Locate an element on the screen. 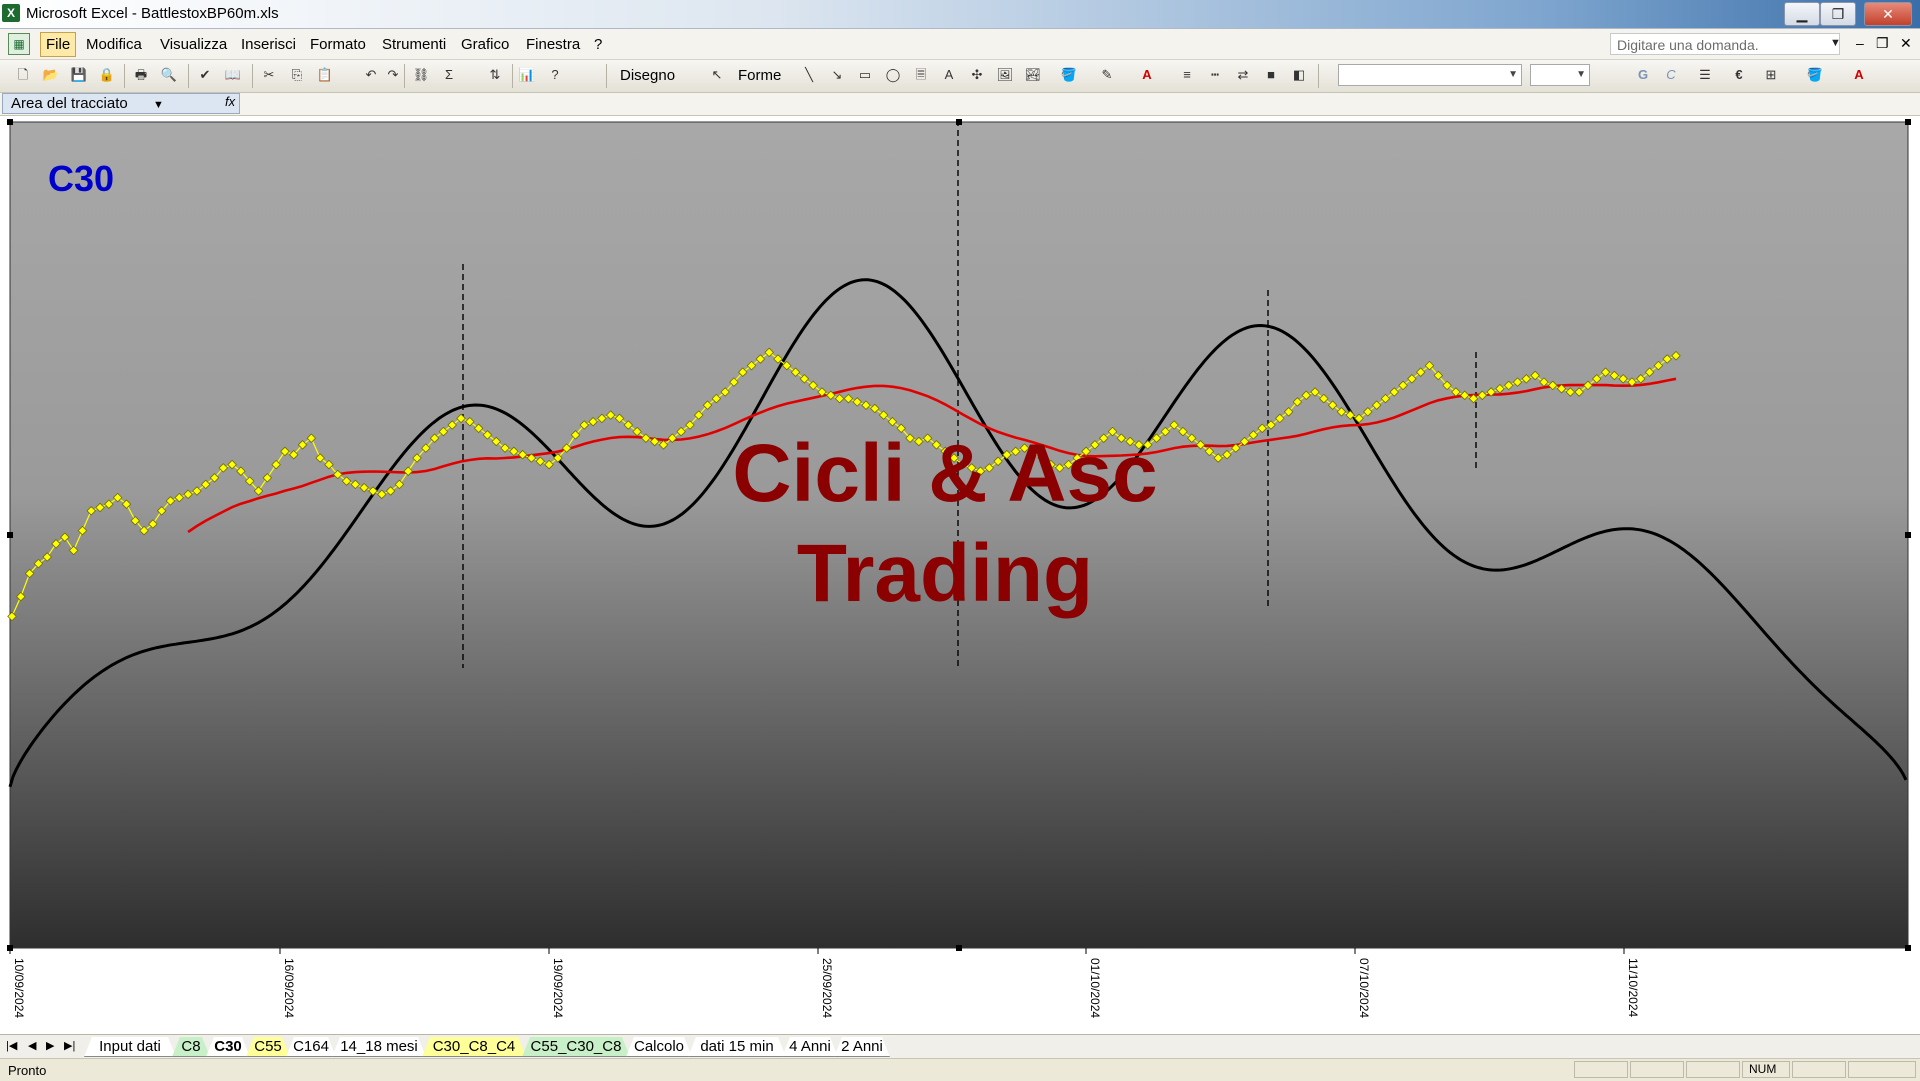  cut-icon: ✂ is located at coordinates (269, 75).